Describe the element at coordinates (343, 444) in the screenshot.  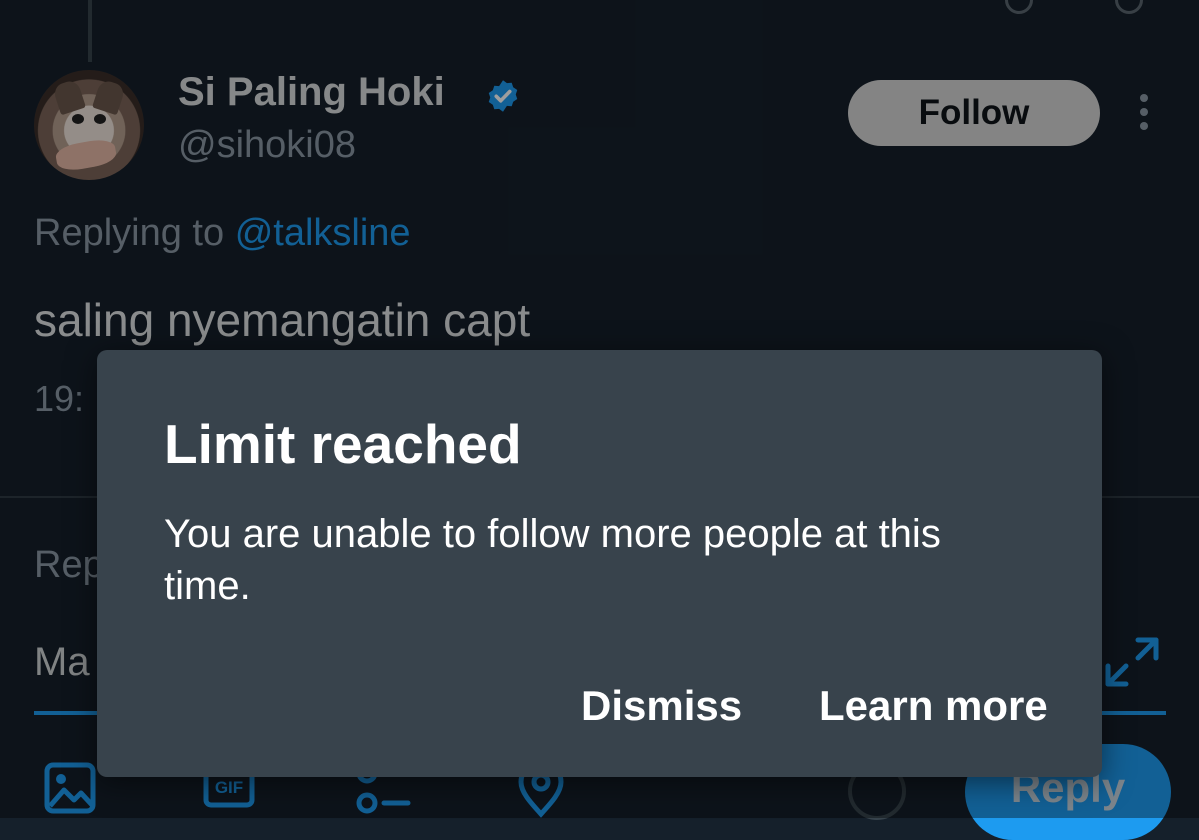
I see `dialog-title: Limit reached` at that location.